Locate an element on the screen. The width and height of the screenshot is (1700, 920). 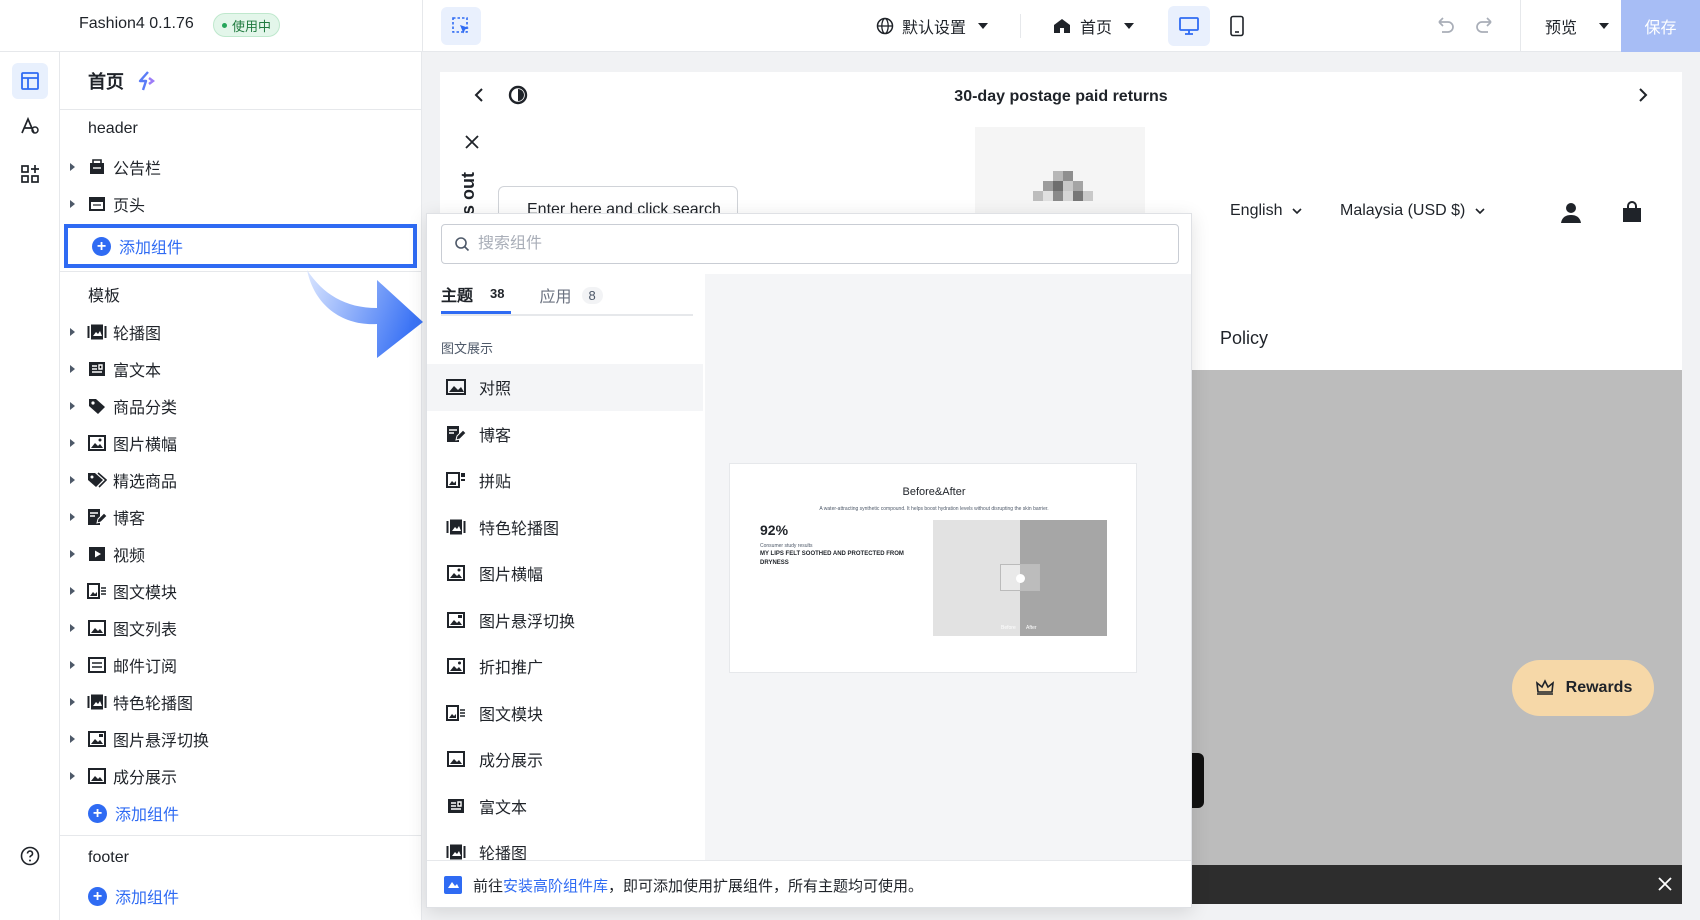
switch-page-icon is located at coordinates (146, 81).